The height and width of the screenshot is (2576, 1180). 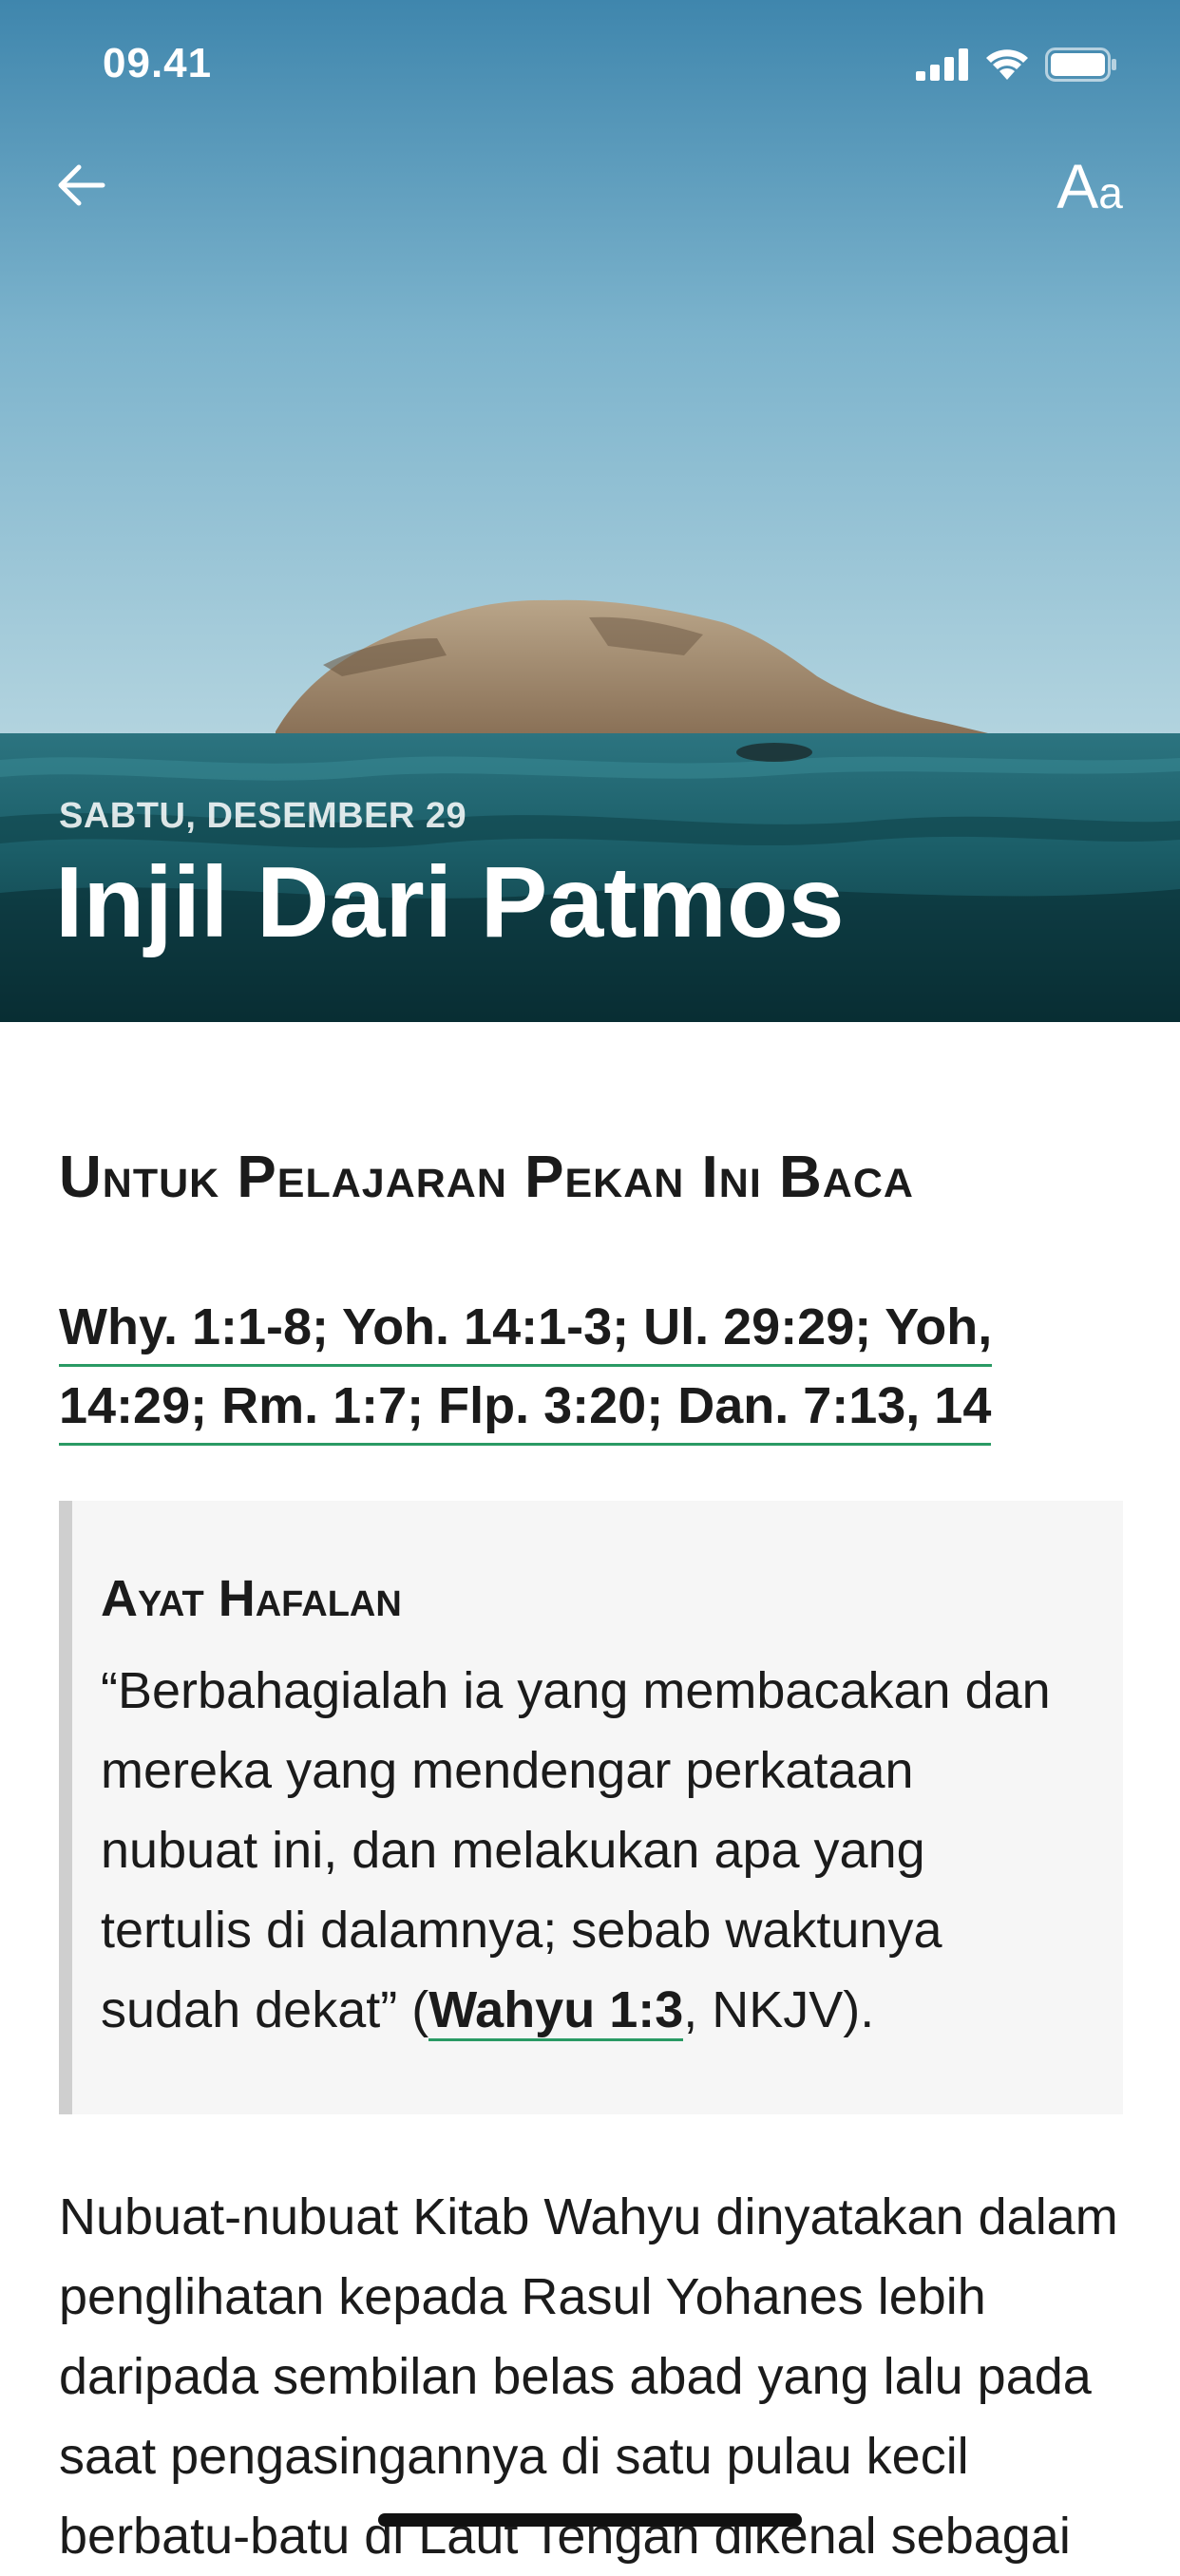 I want to click on back-button, so click(x=81, y=185).